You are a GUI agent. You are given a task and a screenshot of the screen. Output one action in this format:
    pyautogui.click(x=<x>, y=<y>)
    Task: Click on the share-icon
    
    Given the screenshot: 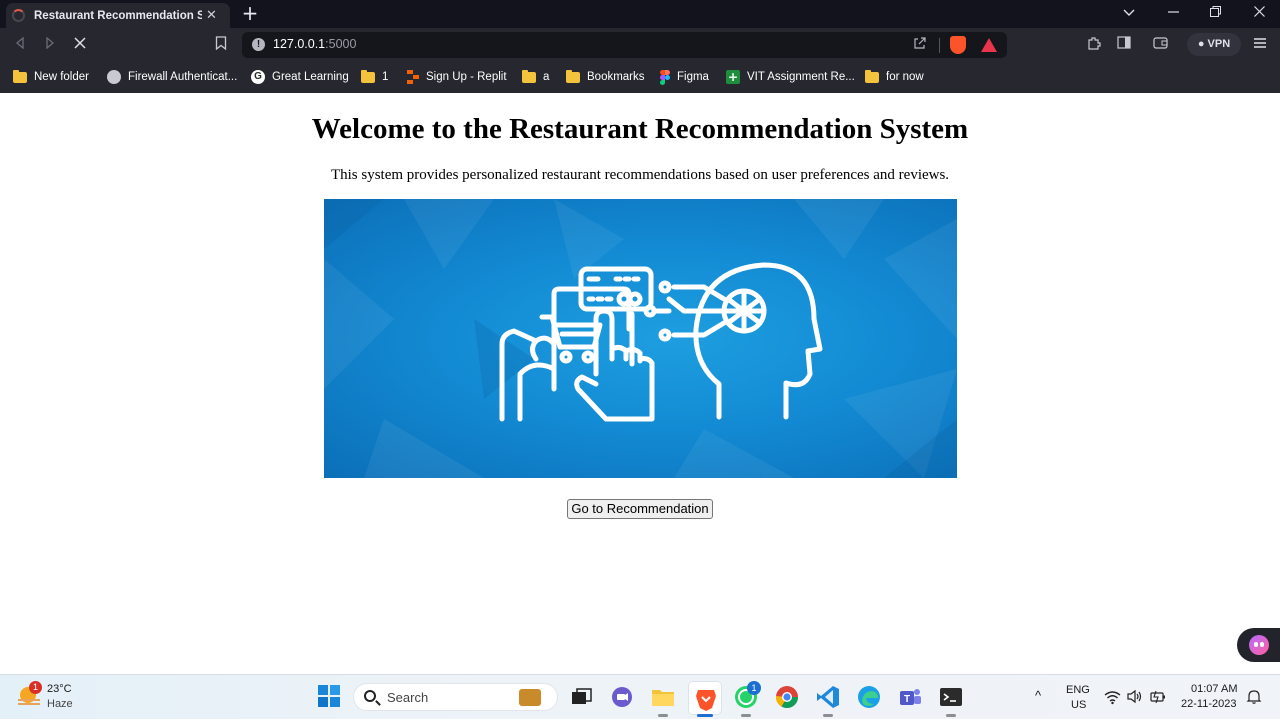 What is the action you would take?
    pyautogui.click(x=920, y=45)
    